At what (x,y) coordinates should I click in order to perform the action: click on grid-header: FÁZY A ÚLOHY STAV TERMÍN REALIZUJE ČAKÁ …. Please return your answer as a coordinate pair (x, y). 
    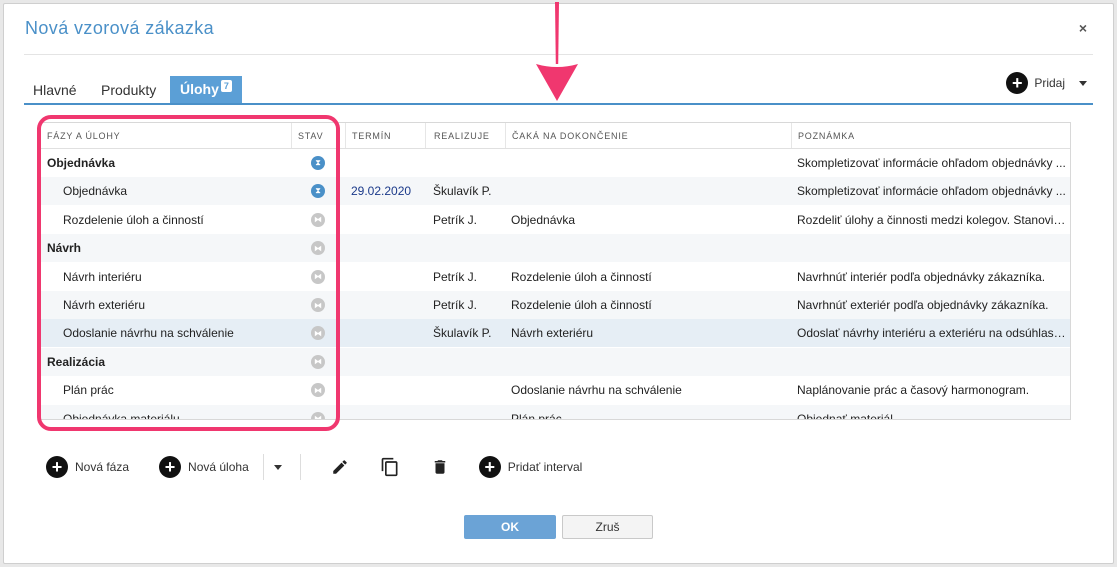
    Looking at the image, I should click on (555, 136).